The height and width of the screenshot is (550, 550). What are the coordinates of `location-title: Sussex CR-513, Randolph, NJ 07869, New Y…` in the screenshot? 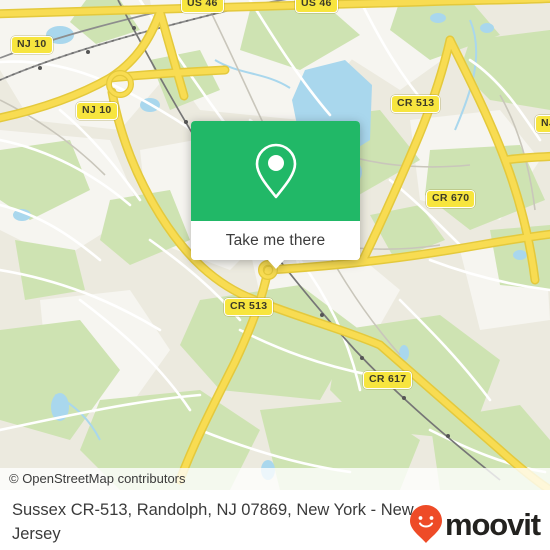 It's located at (213, 522).